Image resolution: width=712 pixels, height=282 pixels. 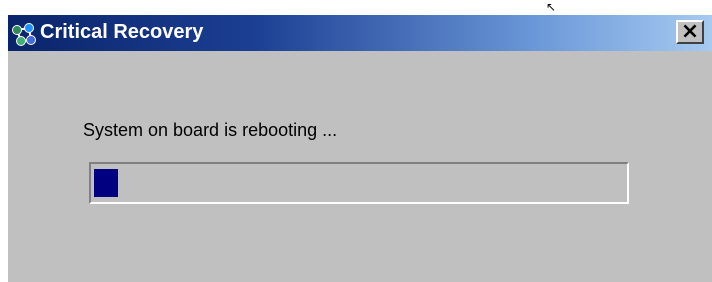 I want to click on window-title: Critical Recovery, so click(x=122, y=32).